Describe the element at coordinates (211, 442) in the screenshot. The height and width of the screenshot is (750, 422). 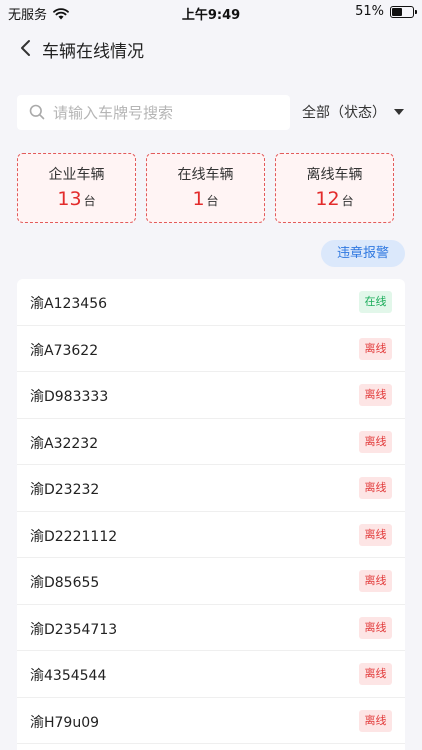
I see `list-item: 渝A32232 离线` at that location.